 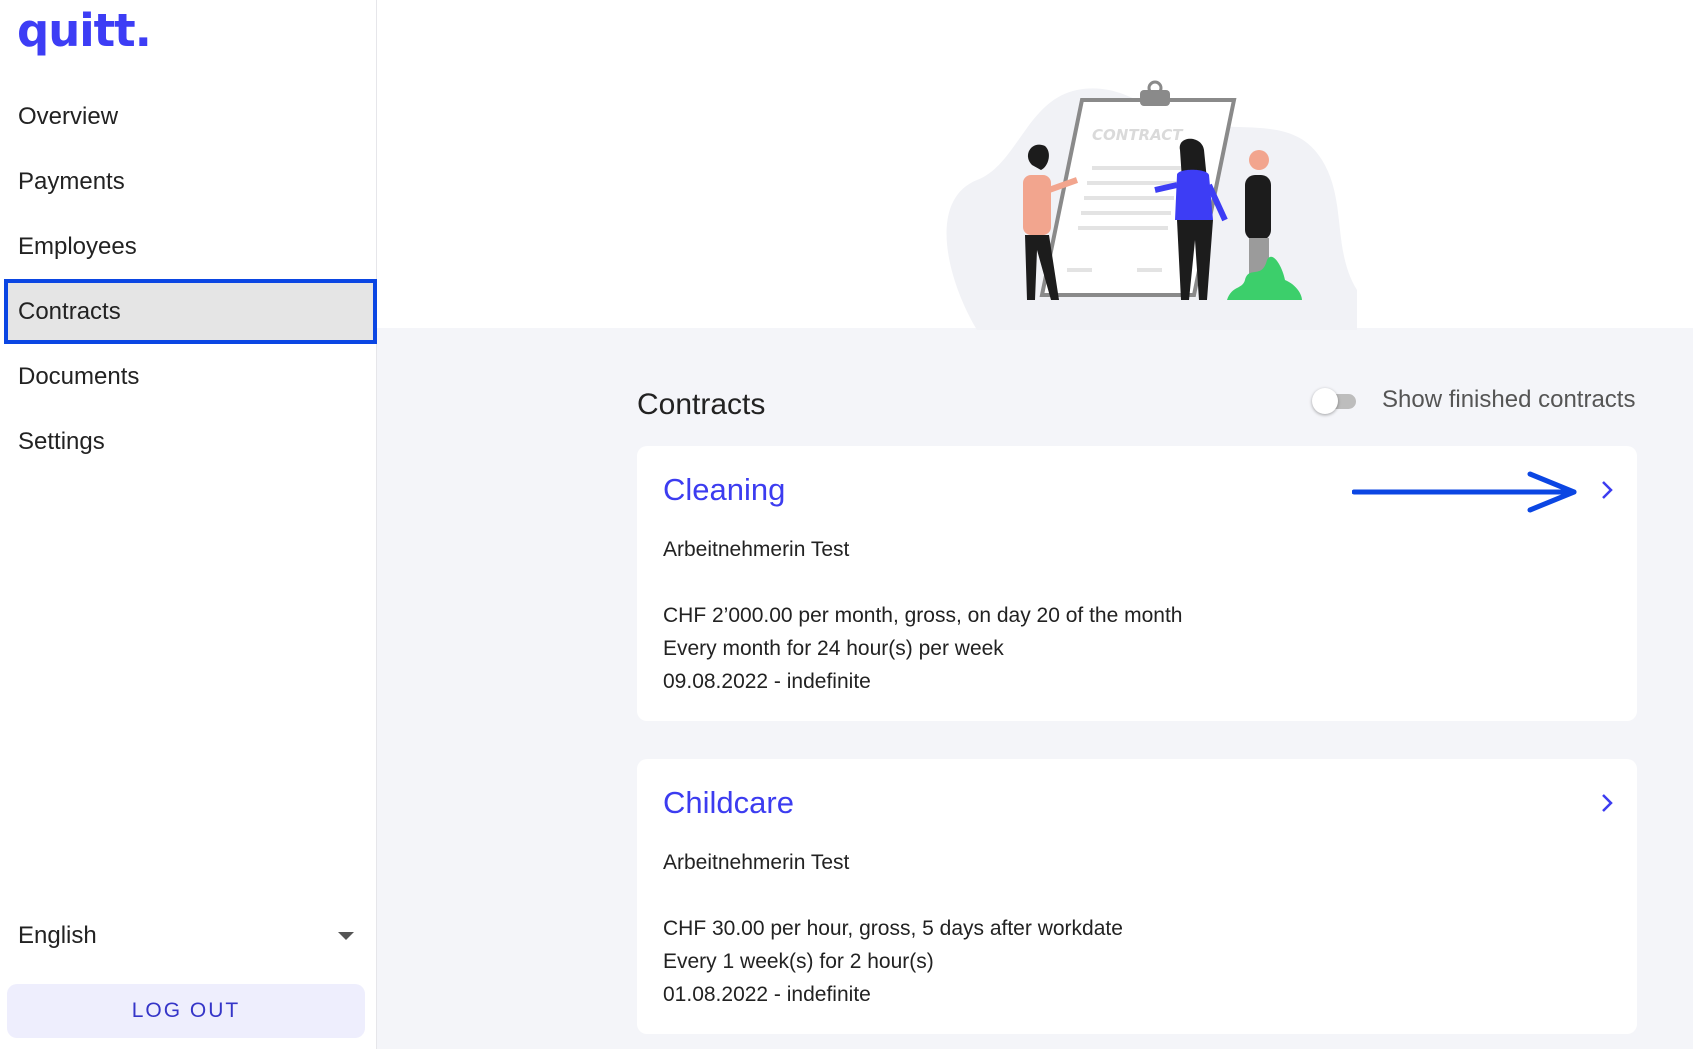 I want to click on contract-illustration: CONTRACT, so click(x=1151, y=205).